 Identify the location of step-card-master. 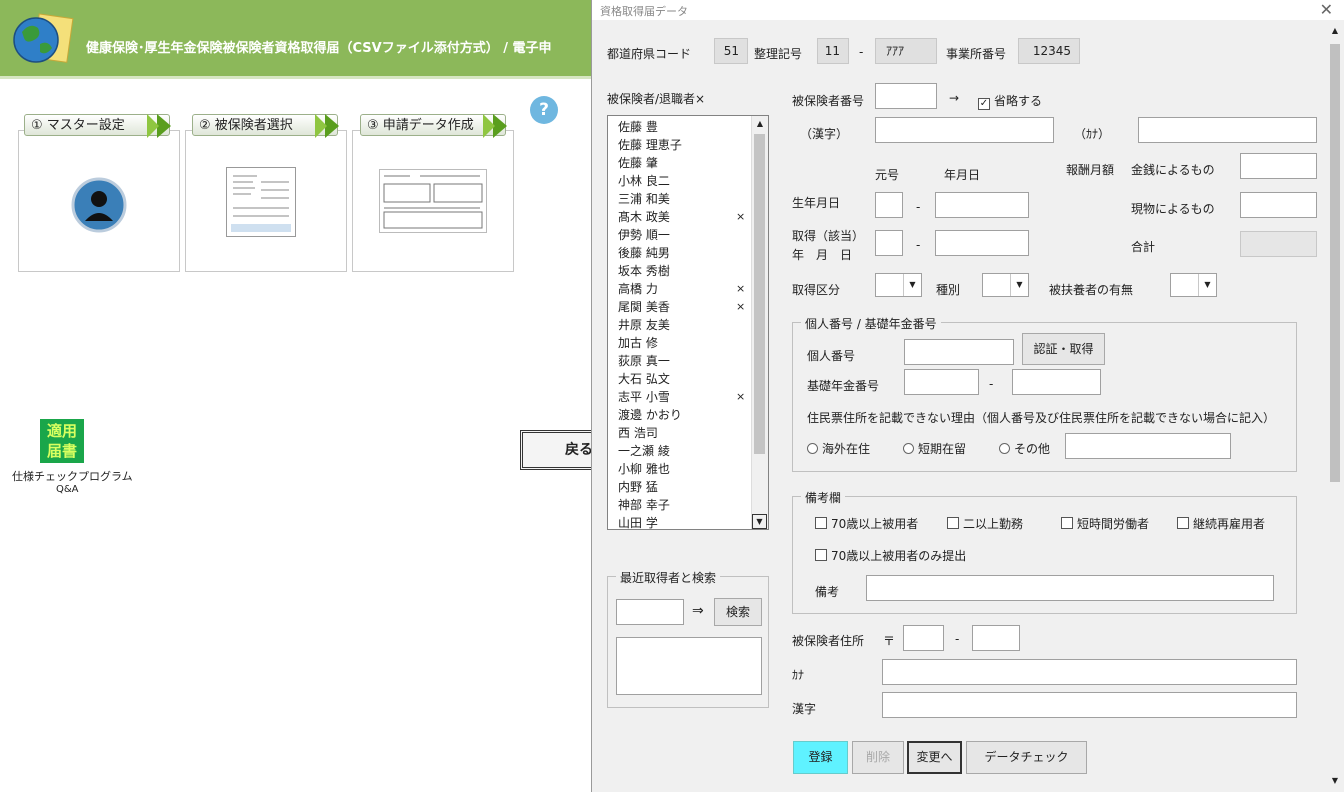
(99, 201).